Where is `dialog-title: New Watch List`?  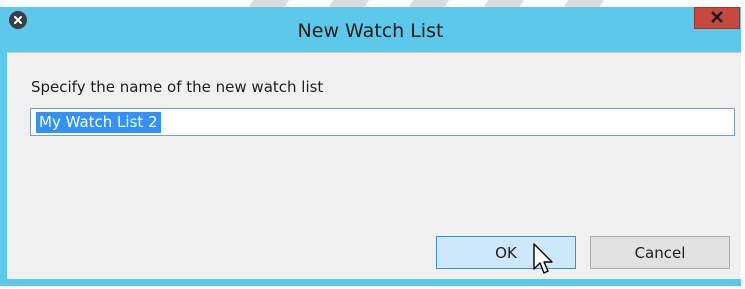
dialog-title: New Watch List is located at coordinates (370, 31).